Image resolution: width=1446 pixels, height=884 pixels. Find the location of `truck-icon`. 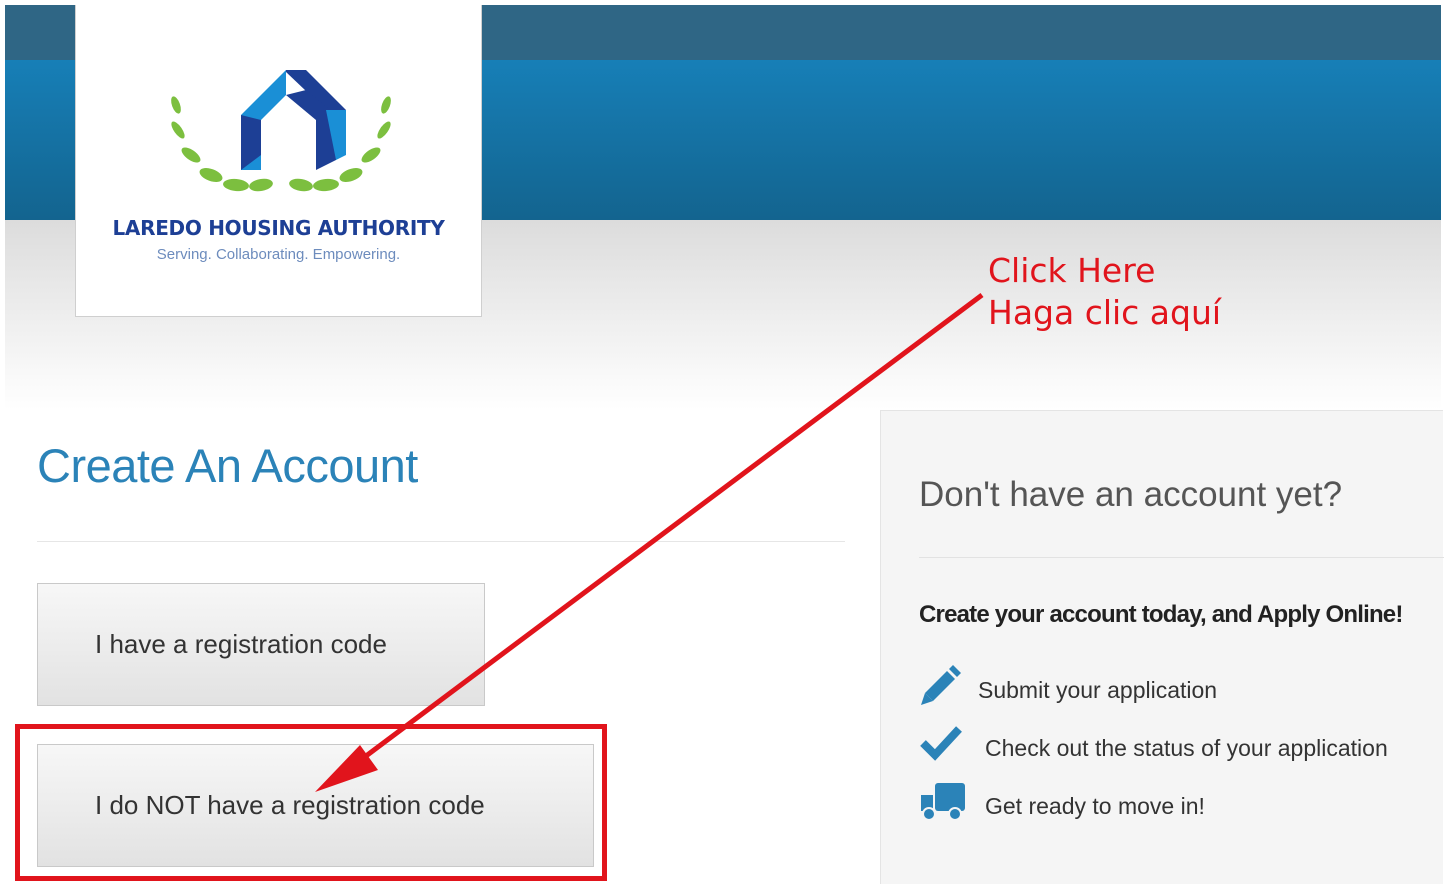

truck-icon is located at coordinates (943, 802).